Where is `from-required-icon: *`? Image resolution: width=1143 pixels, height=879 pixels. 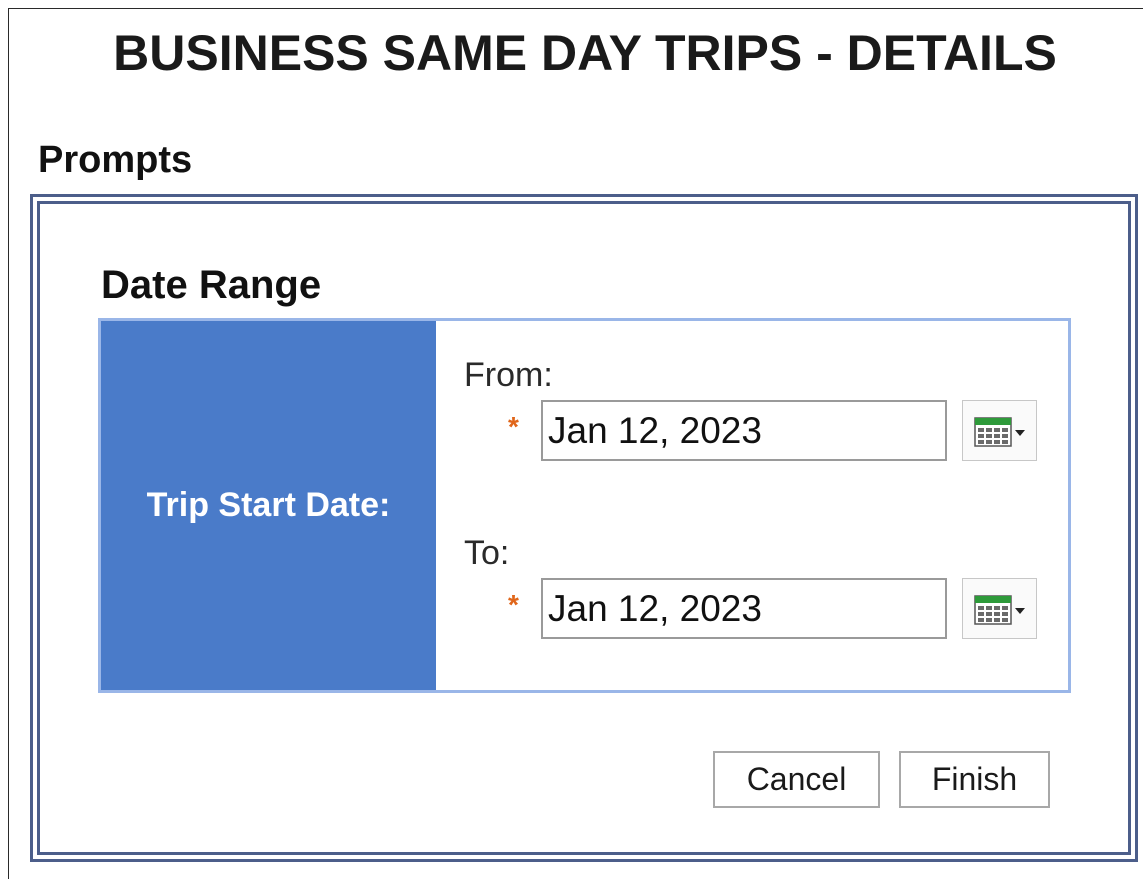 from-required-icon: * is located at coordinates (513, 426).